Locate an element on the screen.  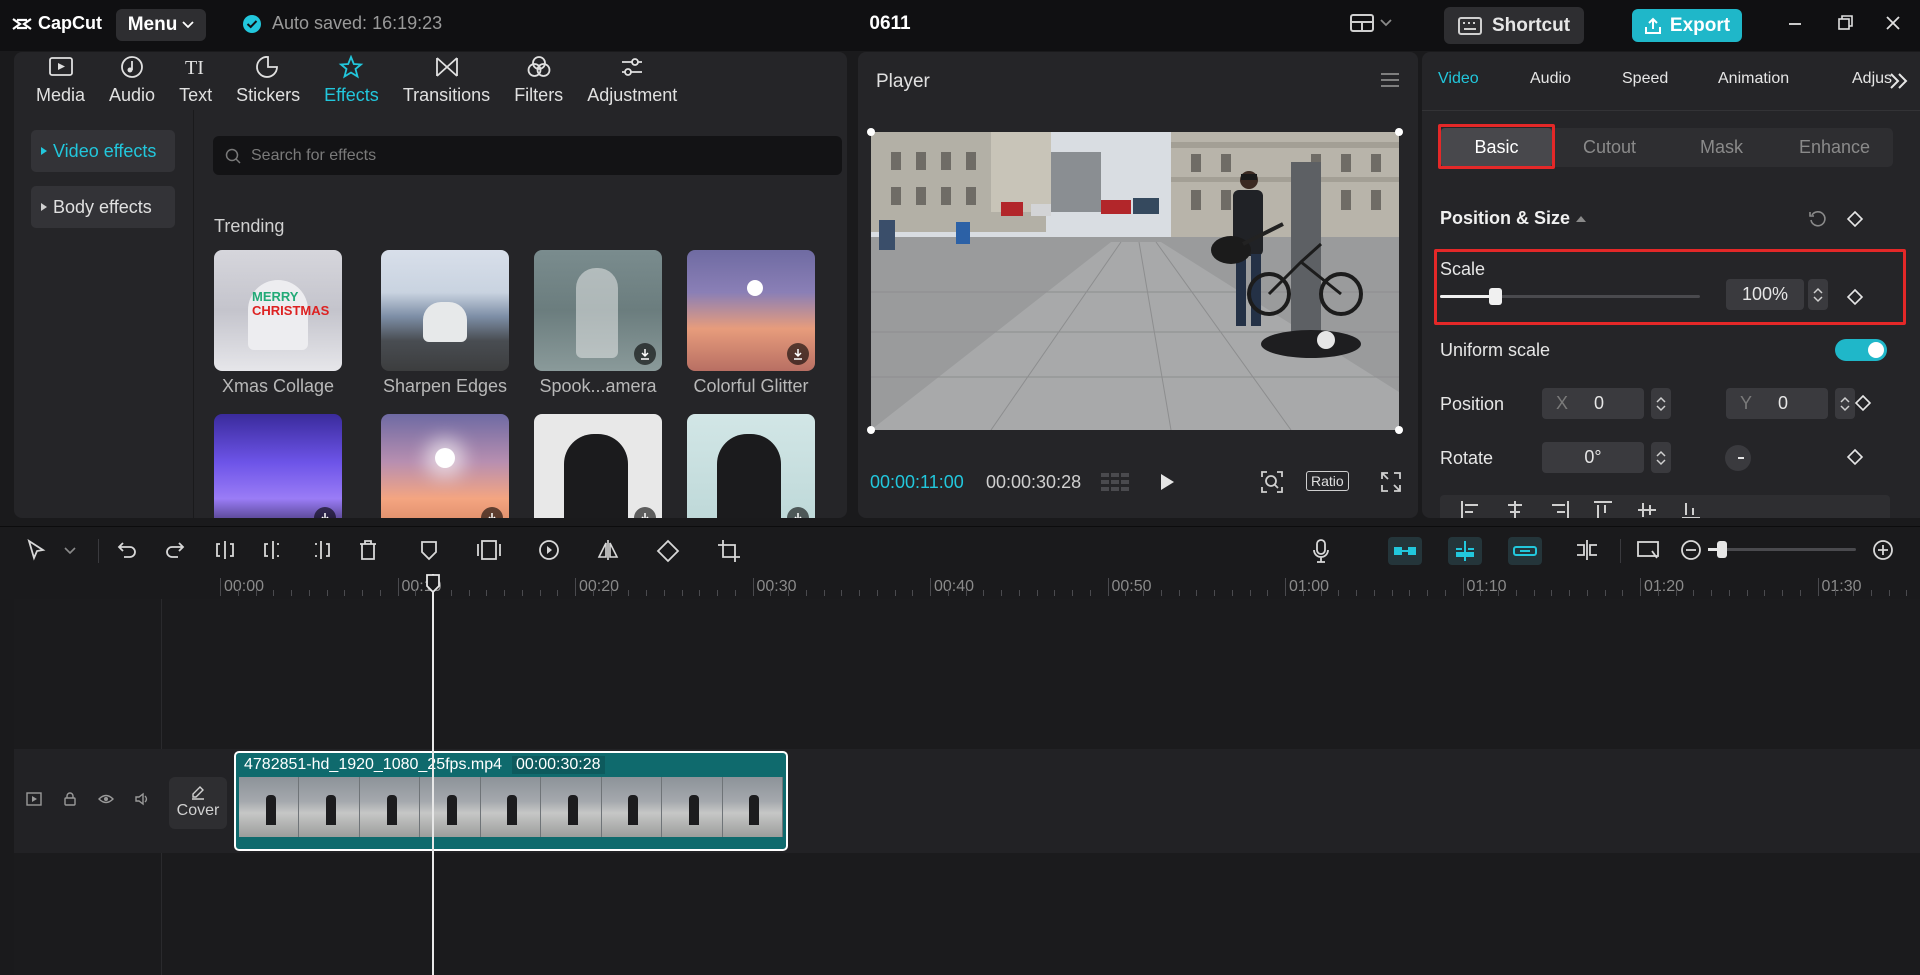
waveform-icon is located at coordinates (1115, 482).